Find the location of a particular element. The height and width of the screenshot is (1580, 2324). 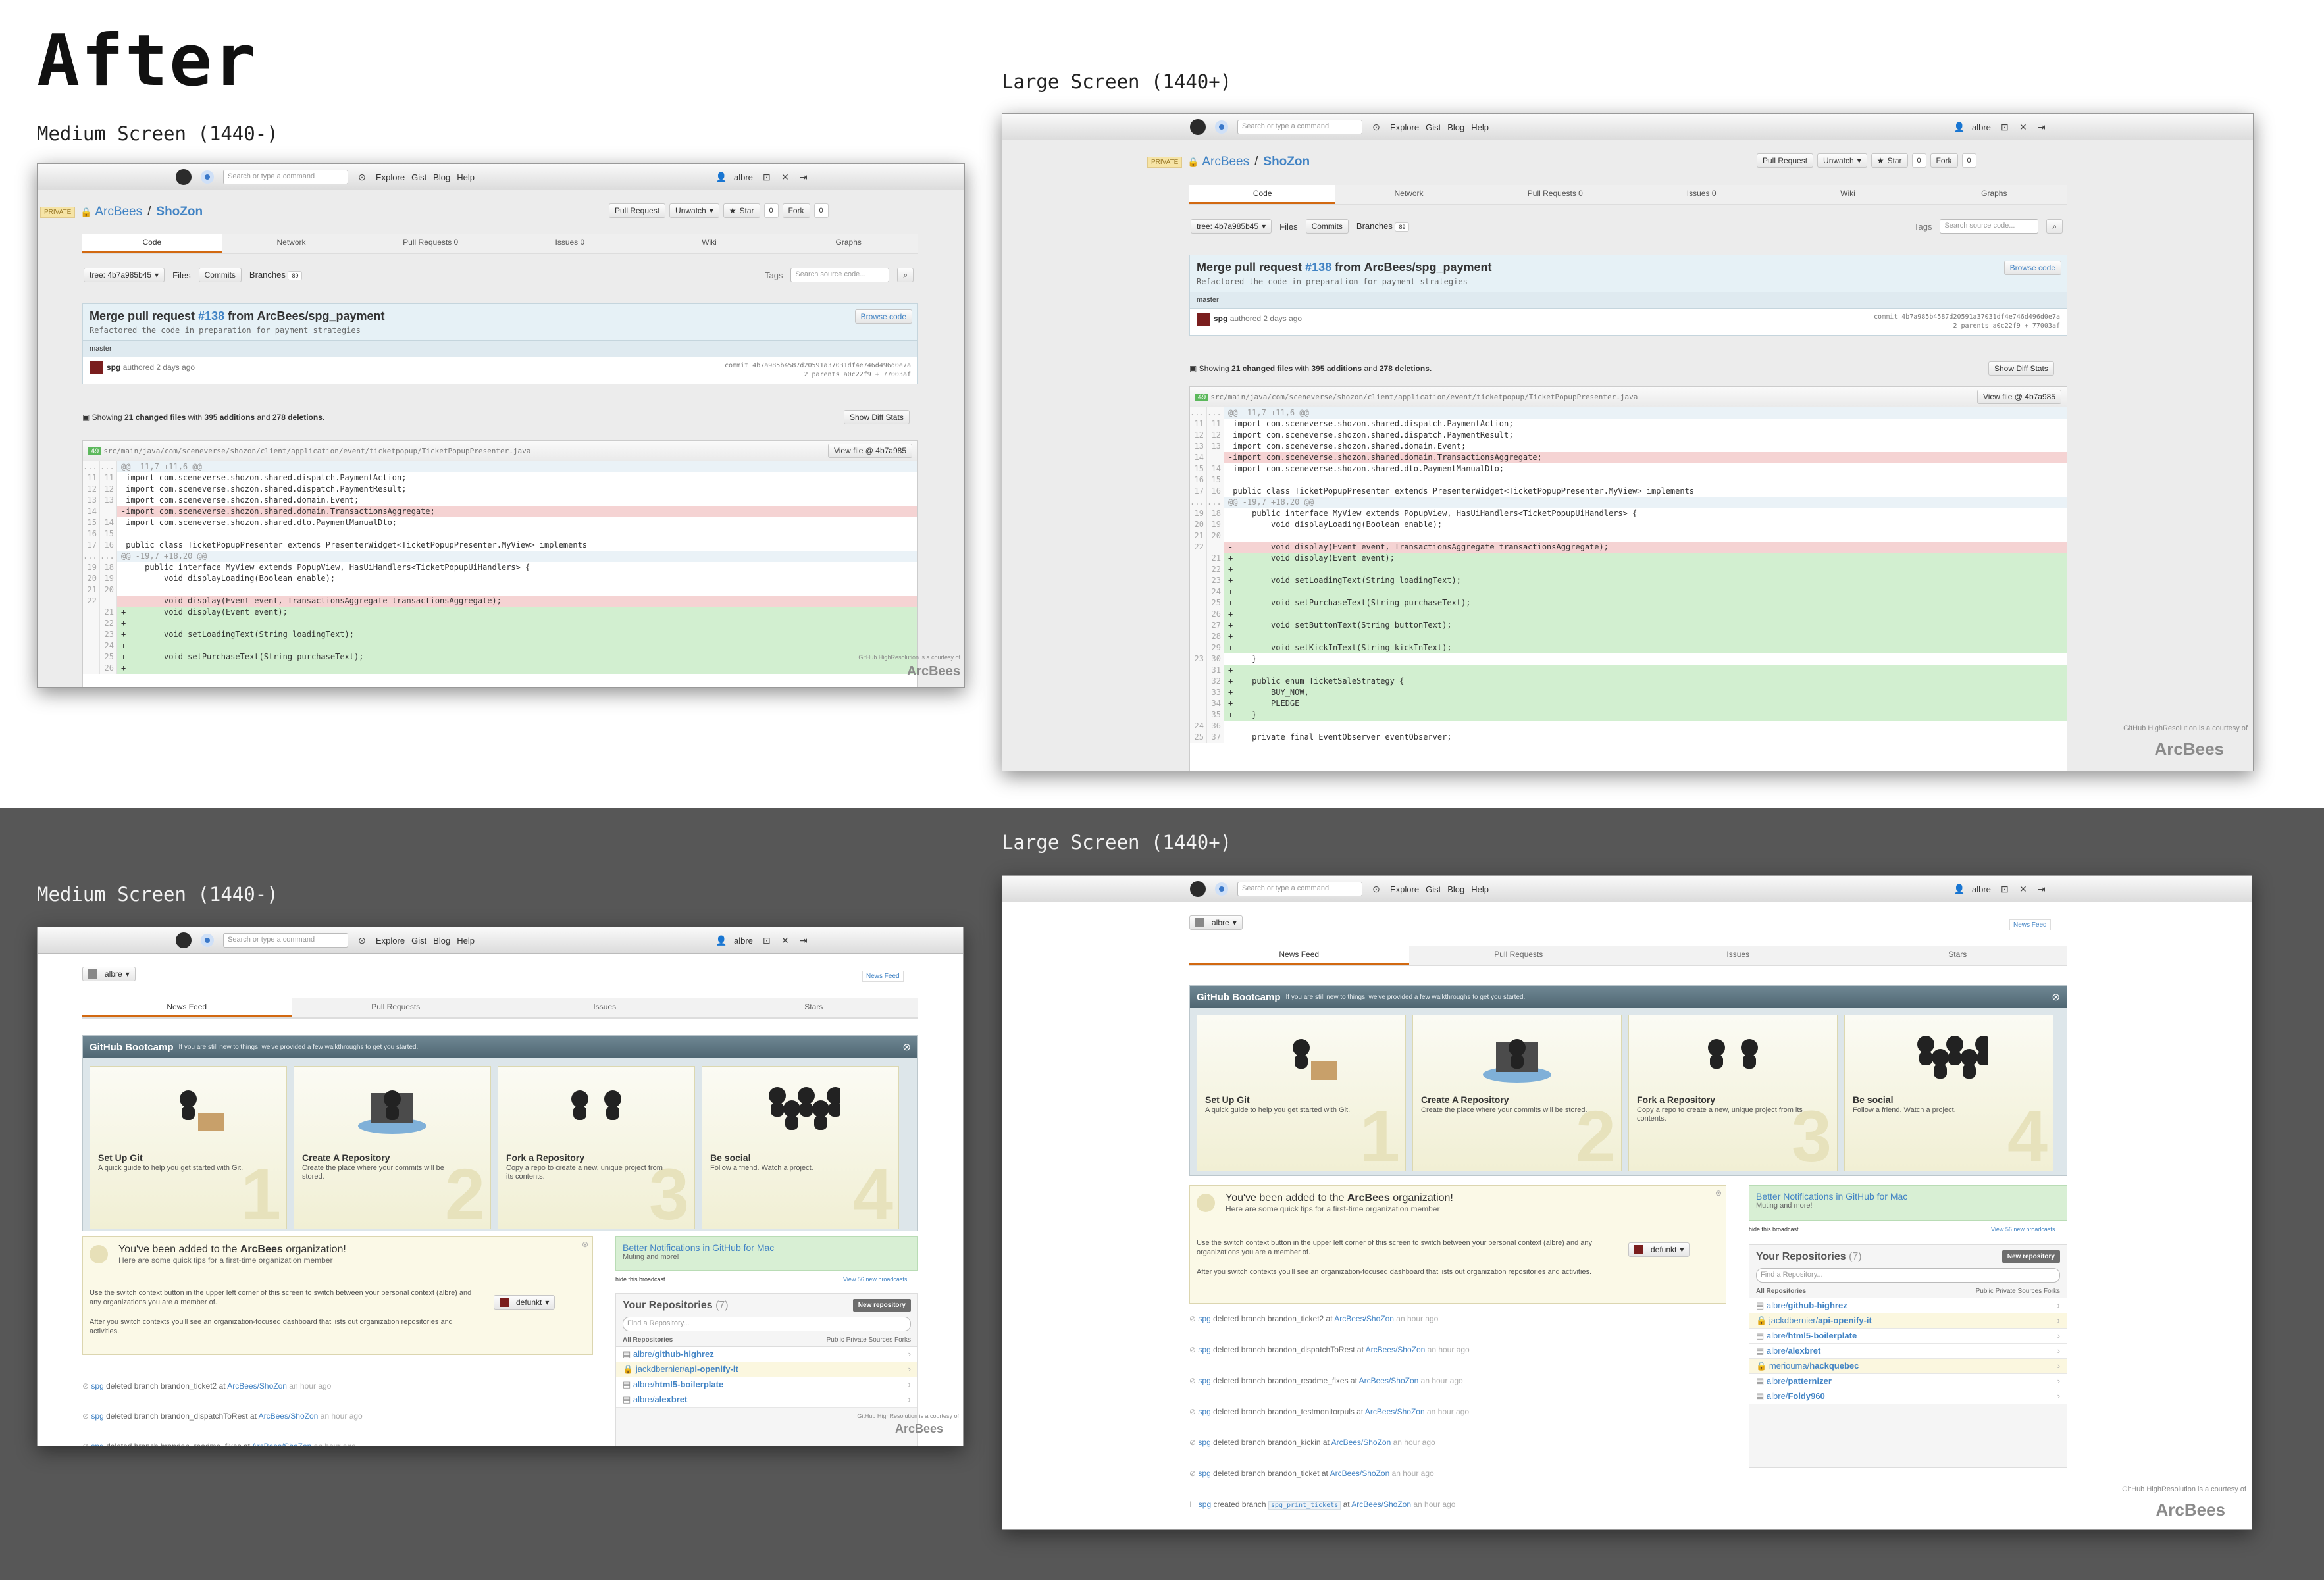

news-feed-rss-link: News Feed is located at coordinates (2030, 925).